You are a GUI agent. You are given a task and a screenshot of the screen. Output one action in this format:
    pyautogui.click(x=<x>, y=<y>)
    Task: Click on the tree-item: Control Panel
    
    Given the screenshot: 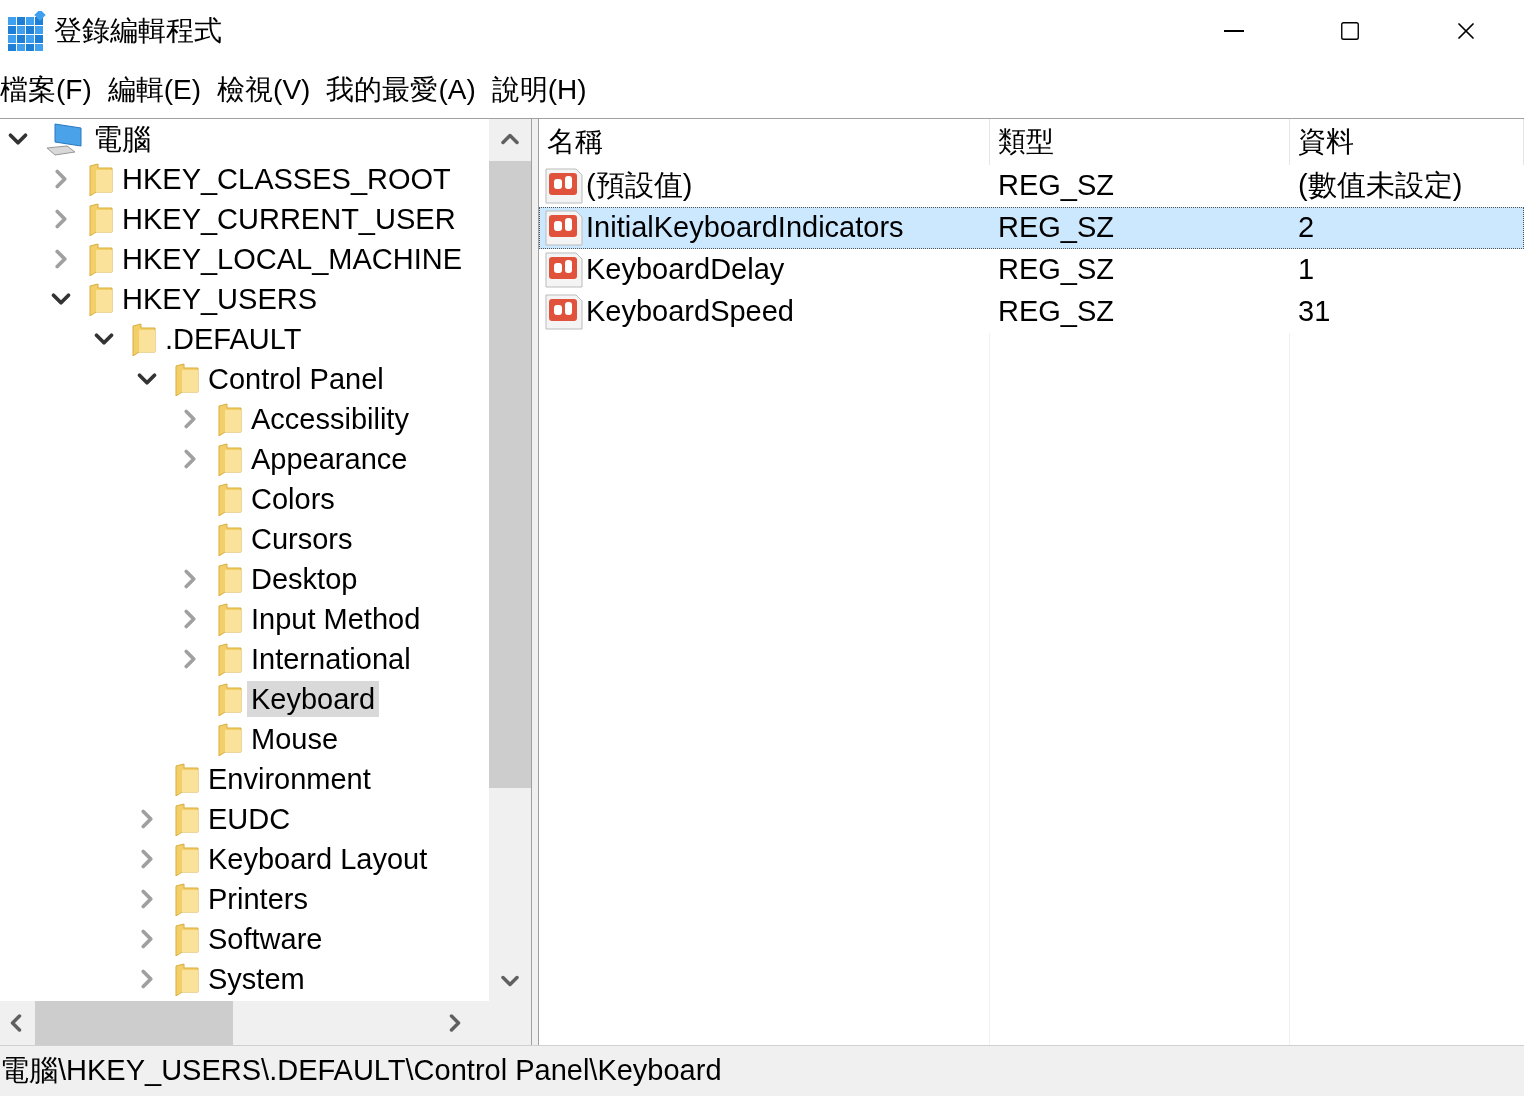 What is the action you would take?
    pyautogui.click(x=296, y=379)
    